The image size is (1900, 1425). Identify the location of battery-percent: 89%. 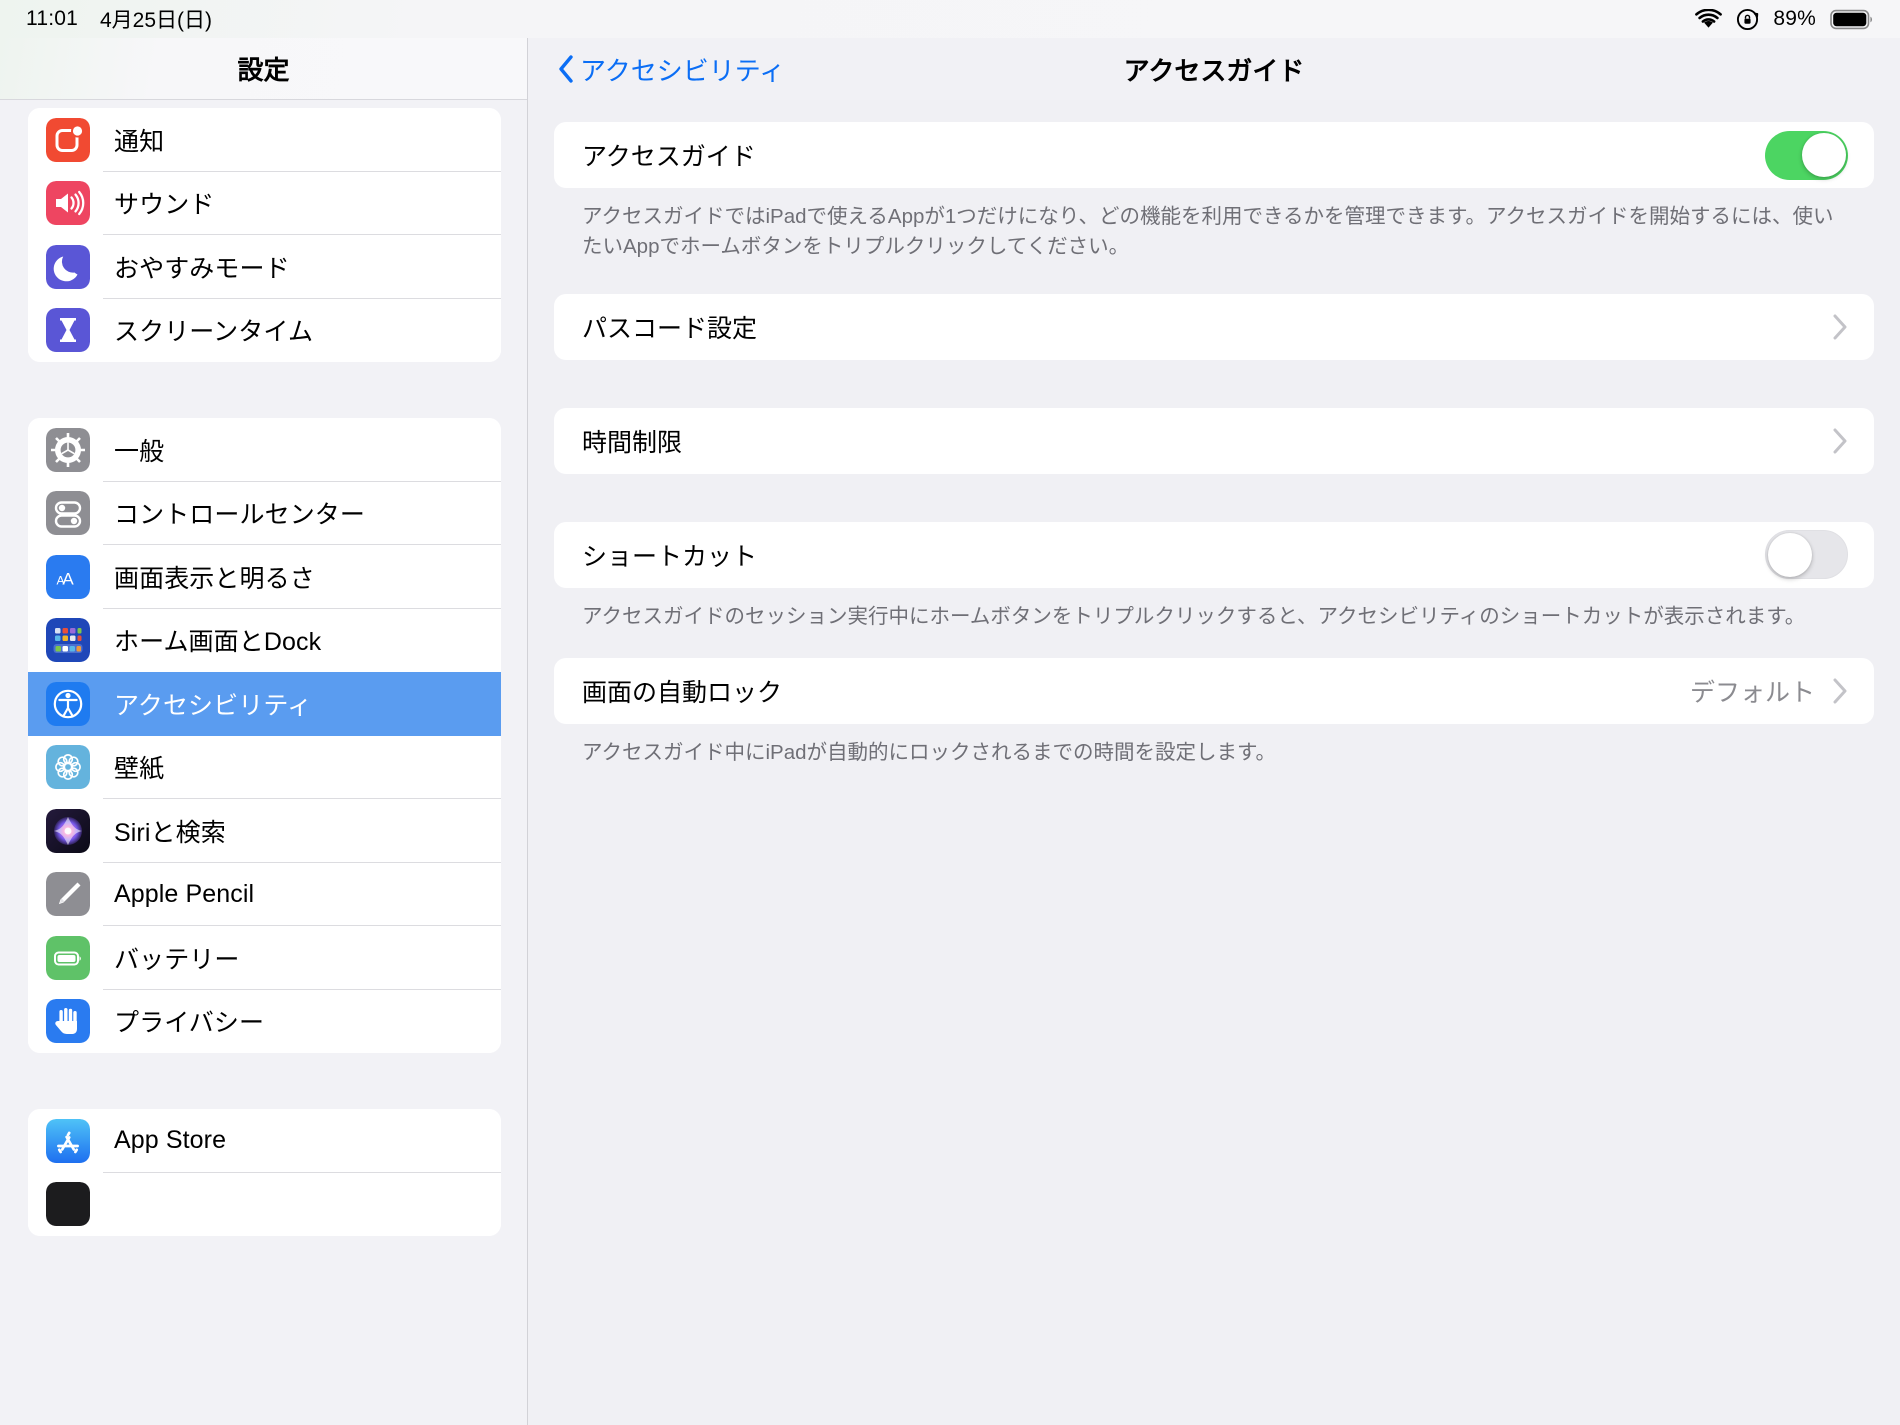
(1794, 18).